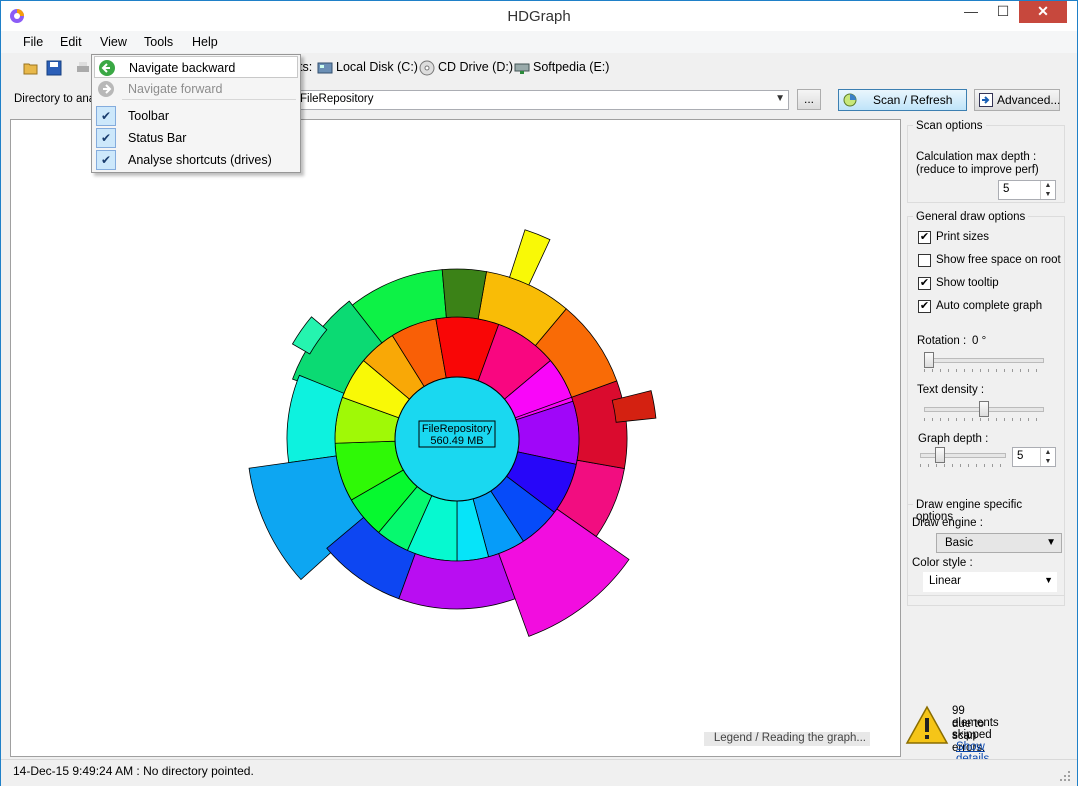 The width and height of the screenshot is (1078, 786). What do you see at coordinates (1003, 12) in the screenshot?
I see `maximize-button: ☐` at bounding box center [1003, 12].